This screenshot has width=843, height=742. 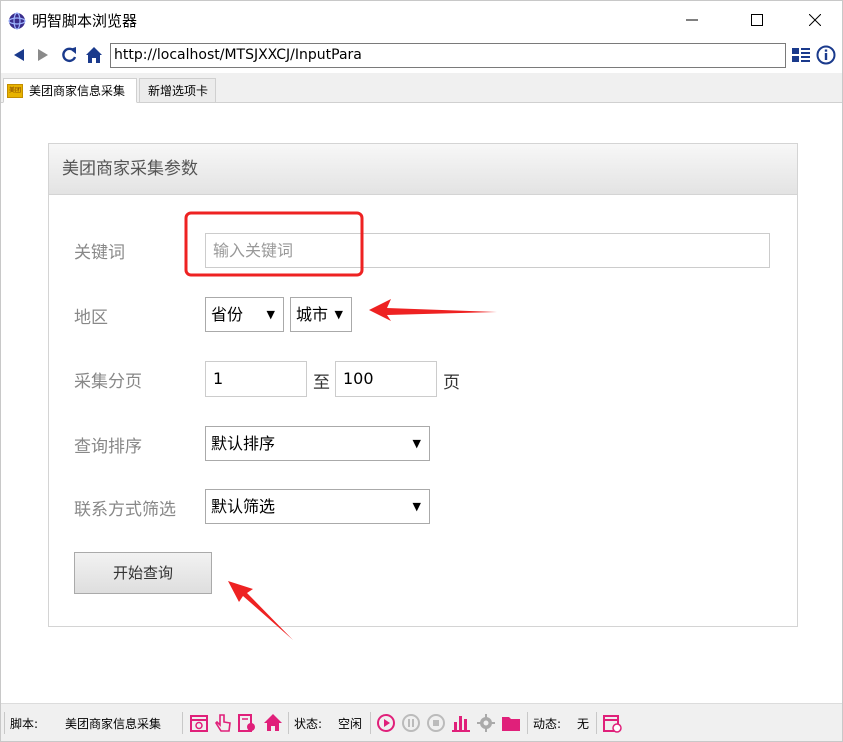 I want to click on gear-icon, so click(x=486, y=723).